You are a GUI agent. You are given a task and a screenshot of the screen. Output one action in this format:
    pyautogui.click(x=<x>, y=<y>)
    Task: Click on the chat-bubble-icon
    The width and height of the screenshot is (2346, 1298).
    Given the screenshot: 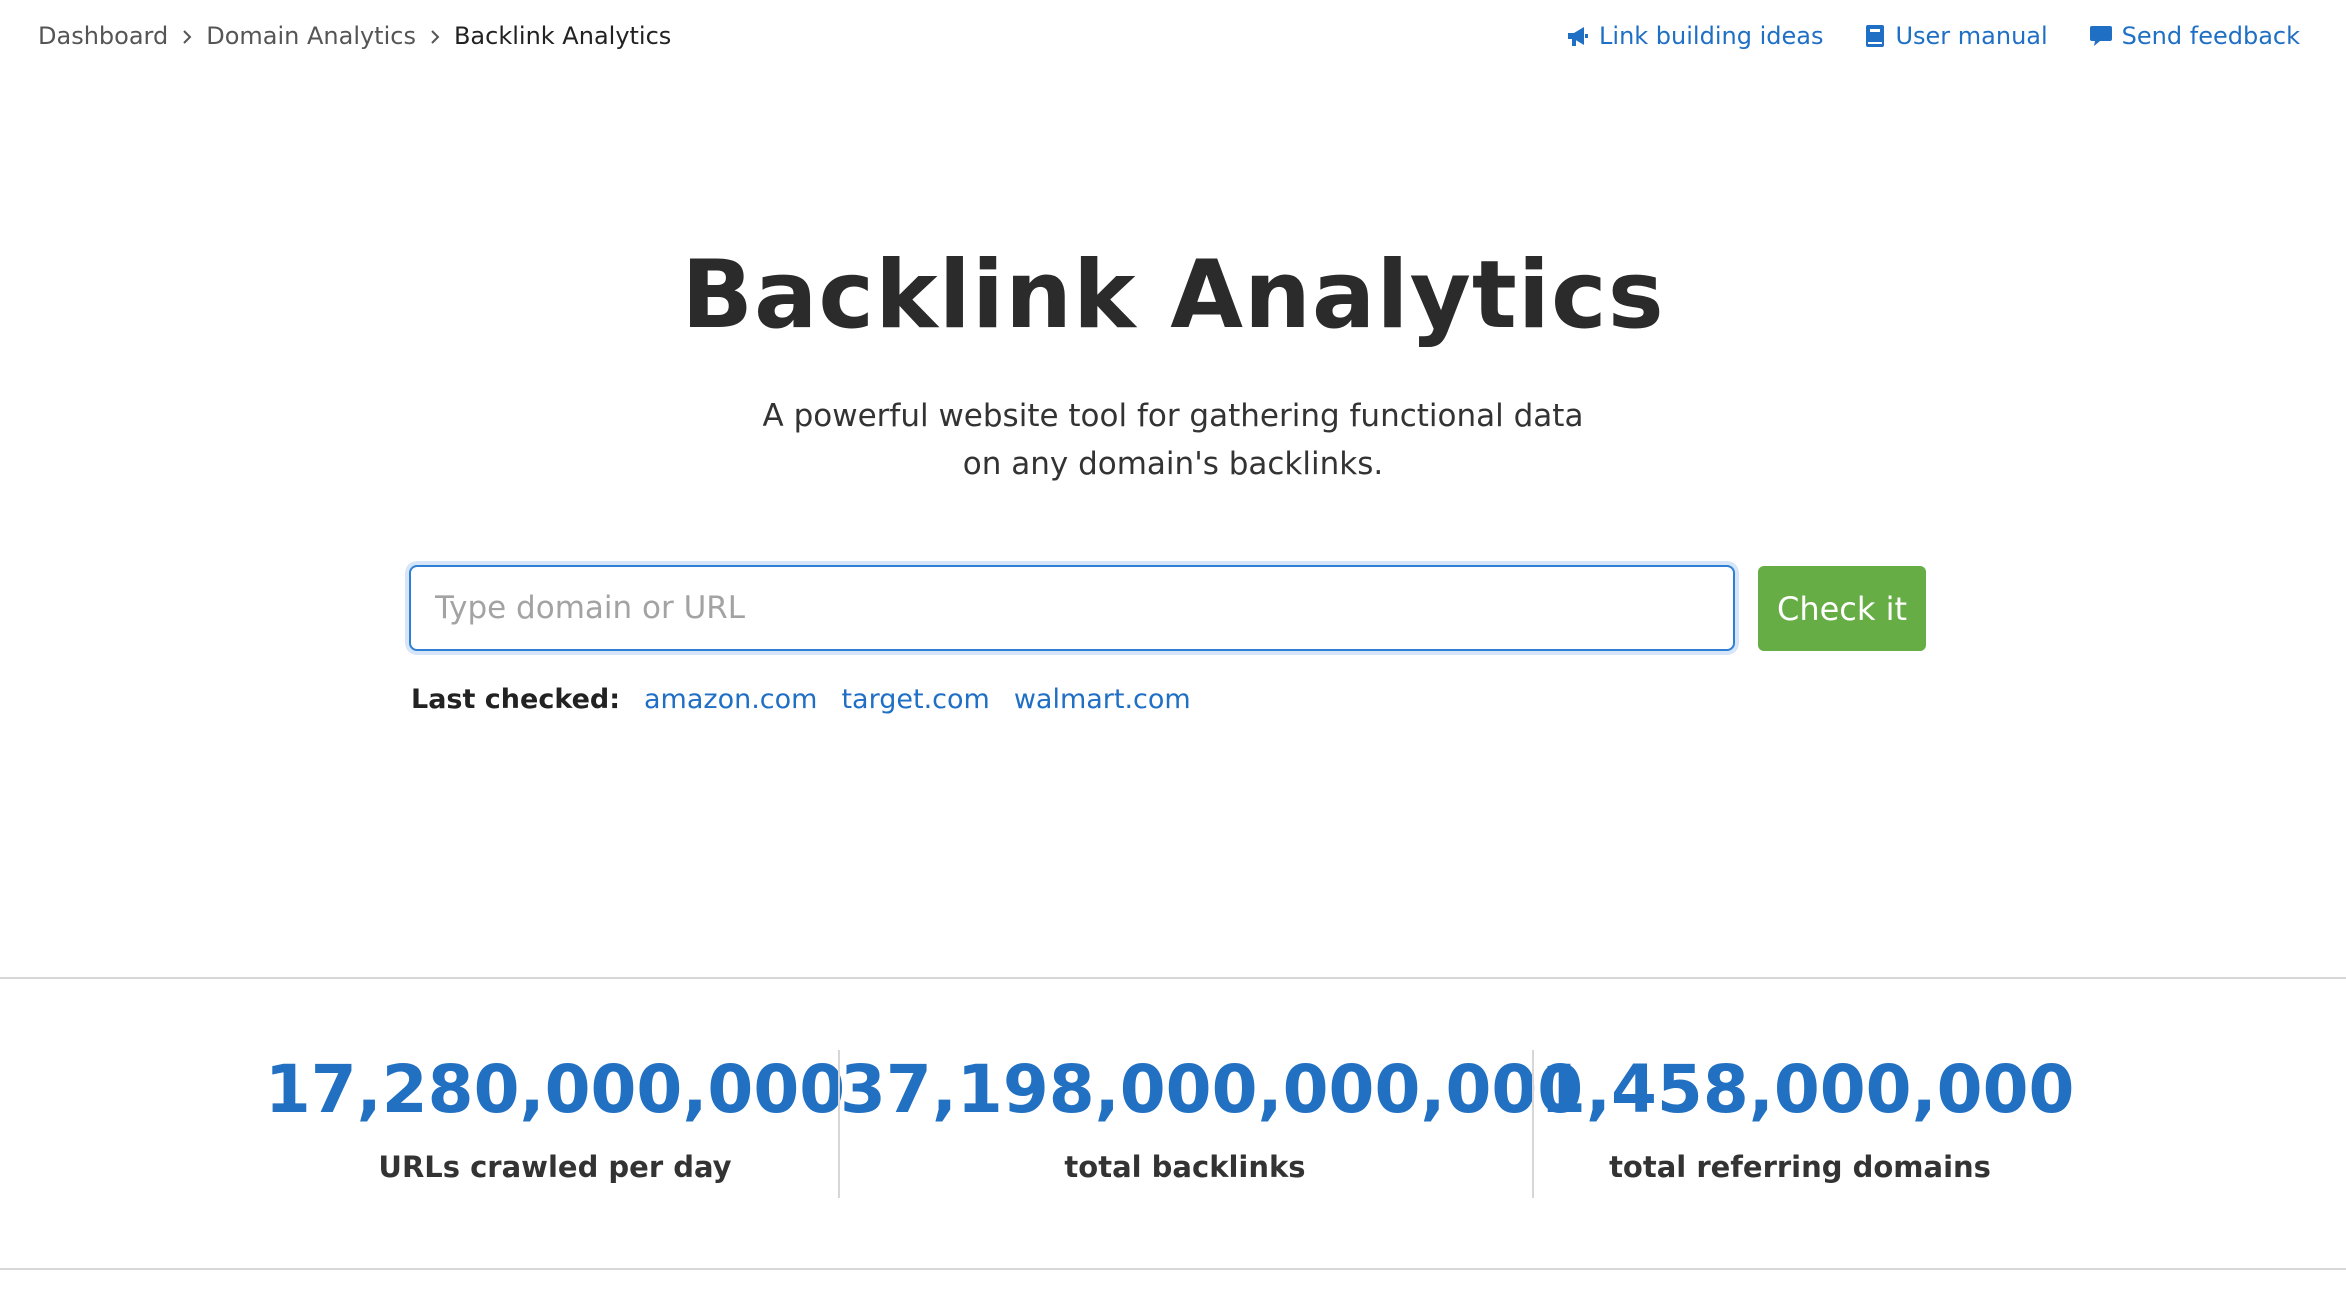 What is the action you would take?
    pyautogui.click(x=2101, y=36)
    